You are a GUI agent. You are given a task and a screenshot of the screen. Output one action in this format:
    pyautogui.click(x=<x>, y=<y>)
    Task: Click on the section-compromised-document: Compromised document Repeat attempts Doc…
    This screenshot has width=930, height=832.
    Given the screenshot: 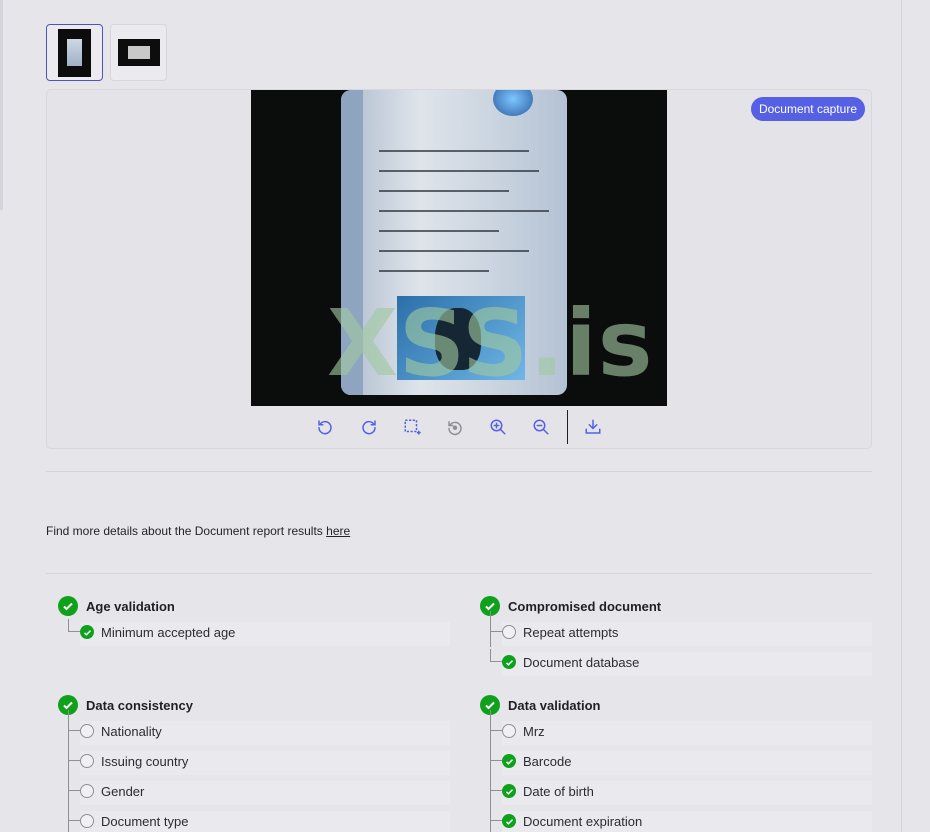 What is the action you would take?
    pyautogui.click(x=676, y=636)
    